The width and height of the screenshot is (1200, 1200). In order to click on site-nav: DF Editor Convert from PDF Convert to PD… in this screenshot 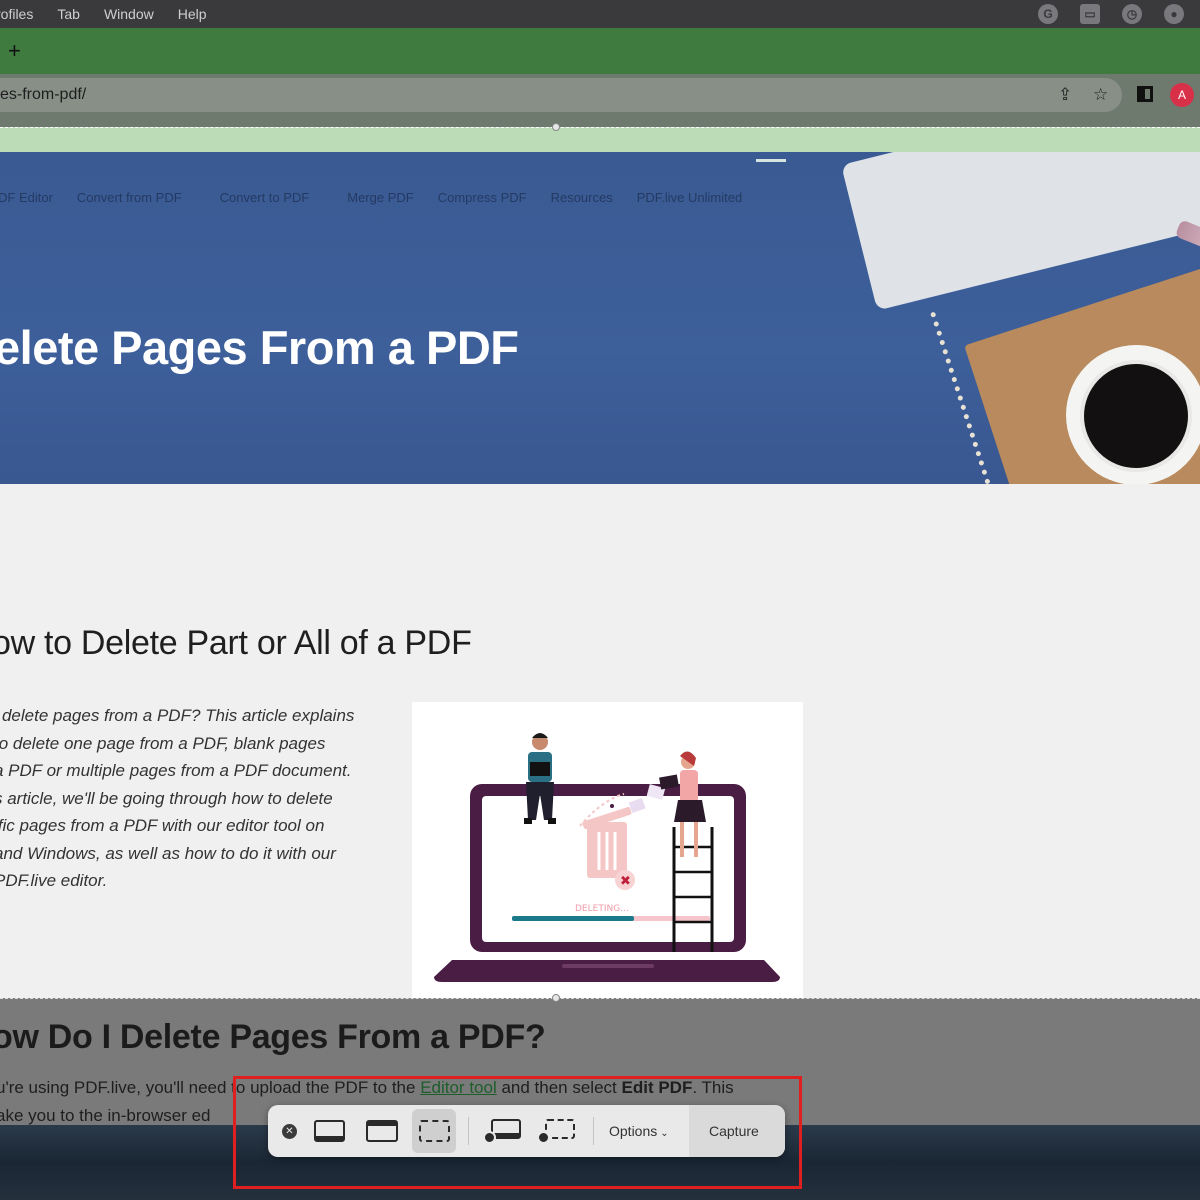, I will do `click(371, 197)`.